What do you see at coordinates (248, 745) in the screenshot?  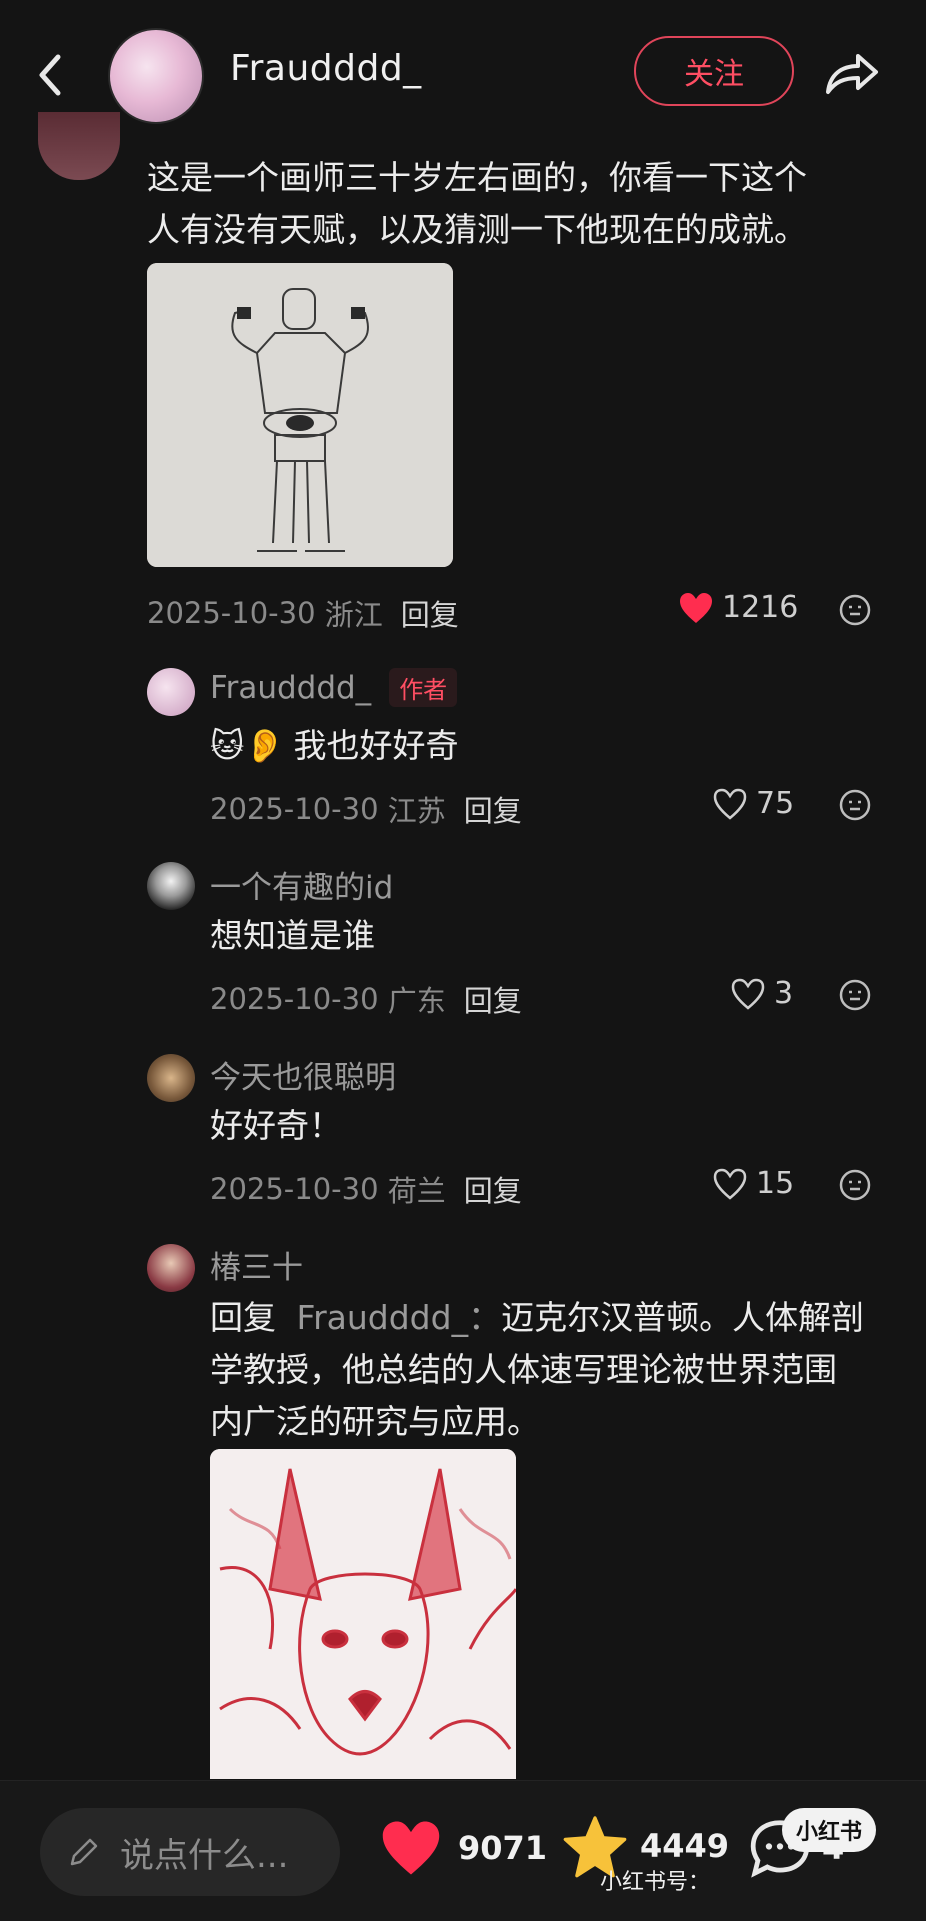 I see `reply-emoji: 🐱👂` at bounding box center [248, 745].